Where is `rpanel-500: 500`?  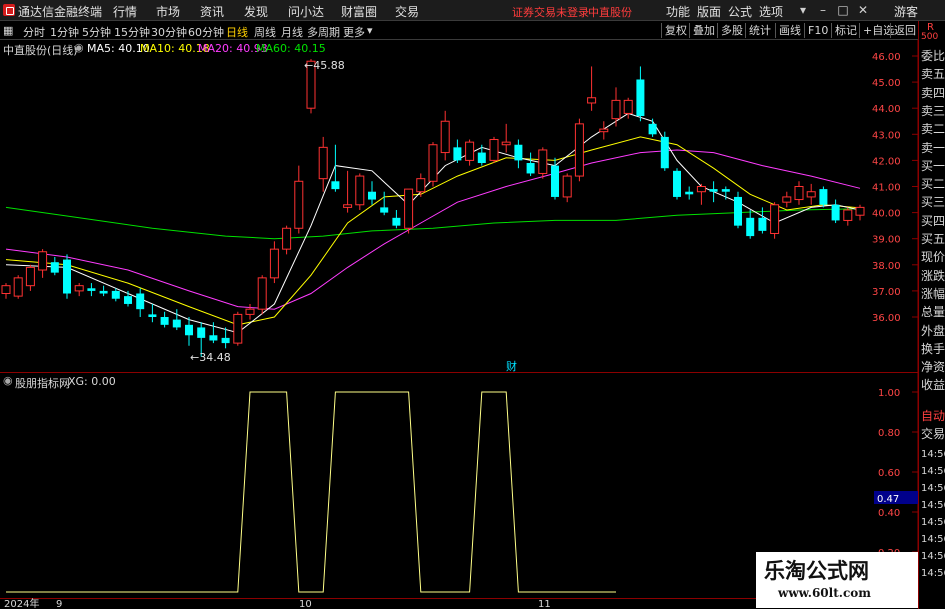 rpanel-500: 500 is located at coordinates (930, 37).